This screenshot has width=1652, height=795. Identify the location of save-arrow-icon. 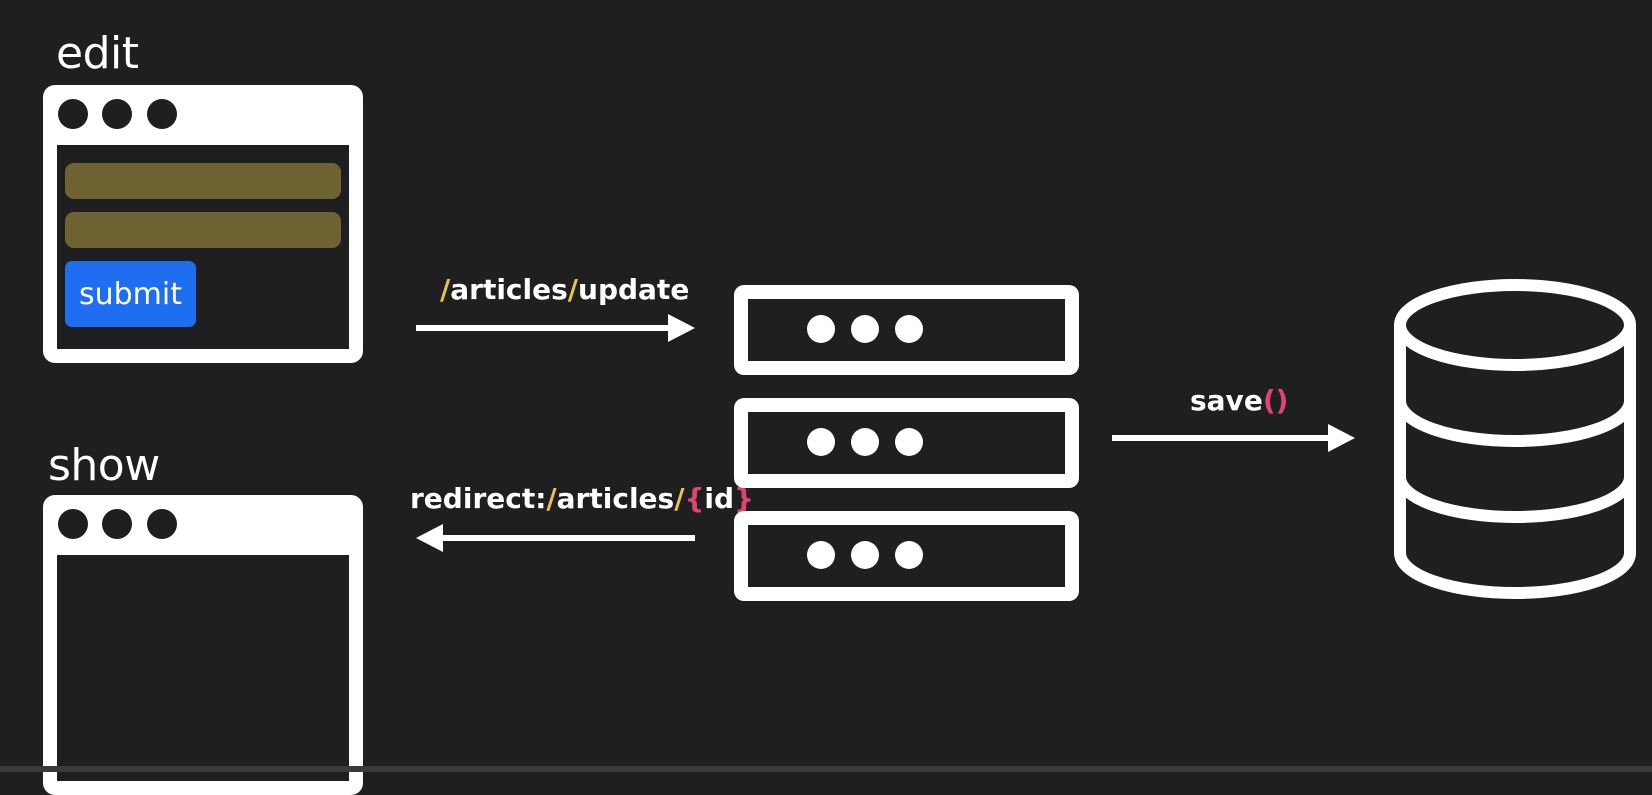
(1233, 438).